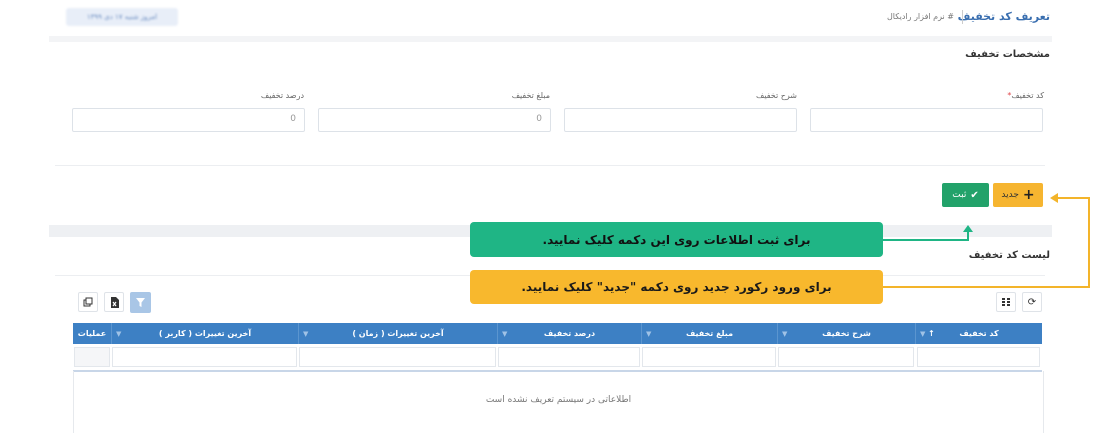 This screenshot has height=433, width=1100. I want to click on plus-icon: +, so click(1028, 195).